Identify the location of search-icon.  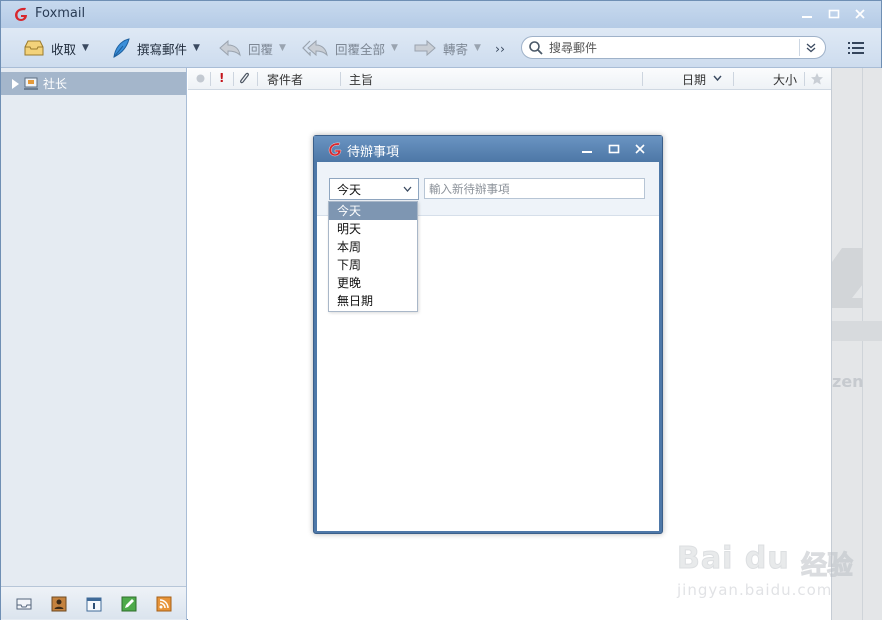
(536, 48).